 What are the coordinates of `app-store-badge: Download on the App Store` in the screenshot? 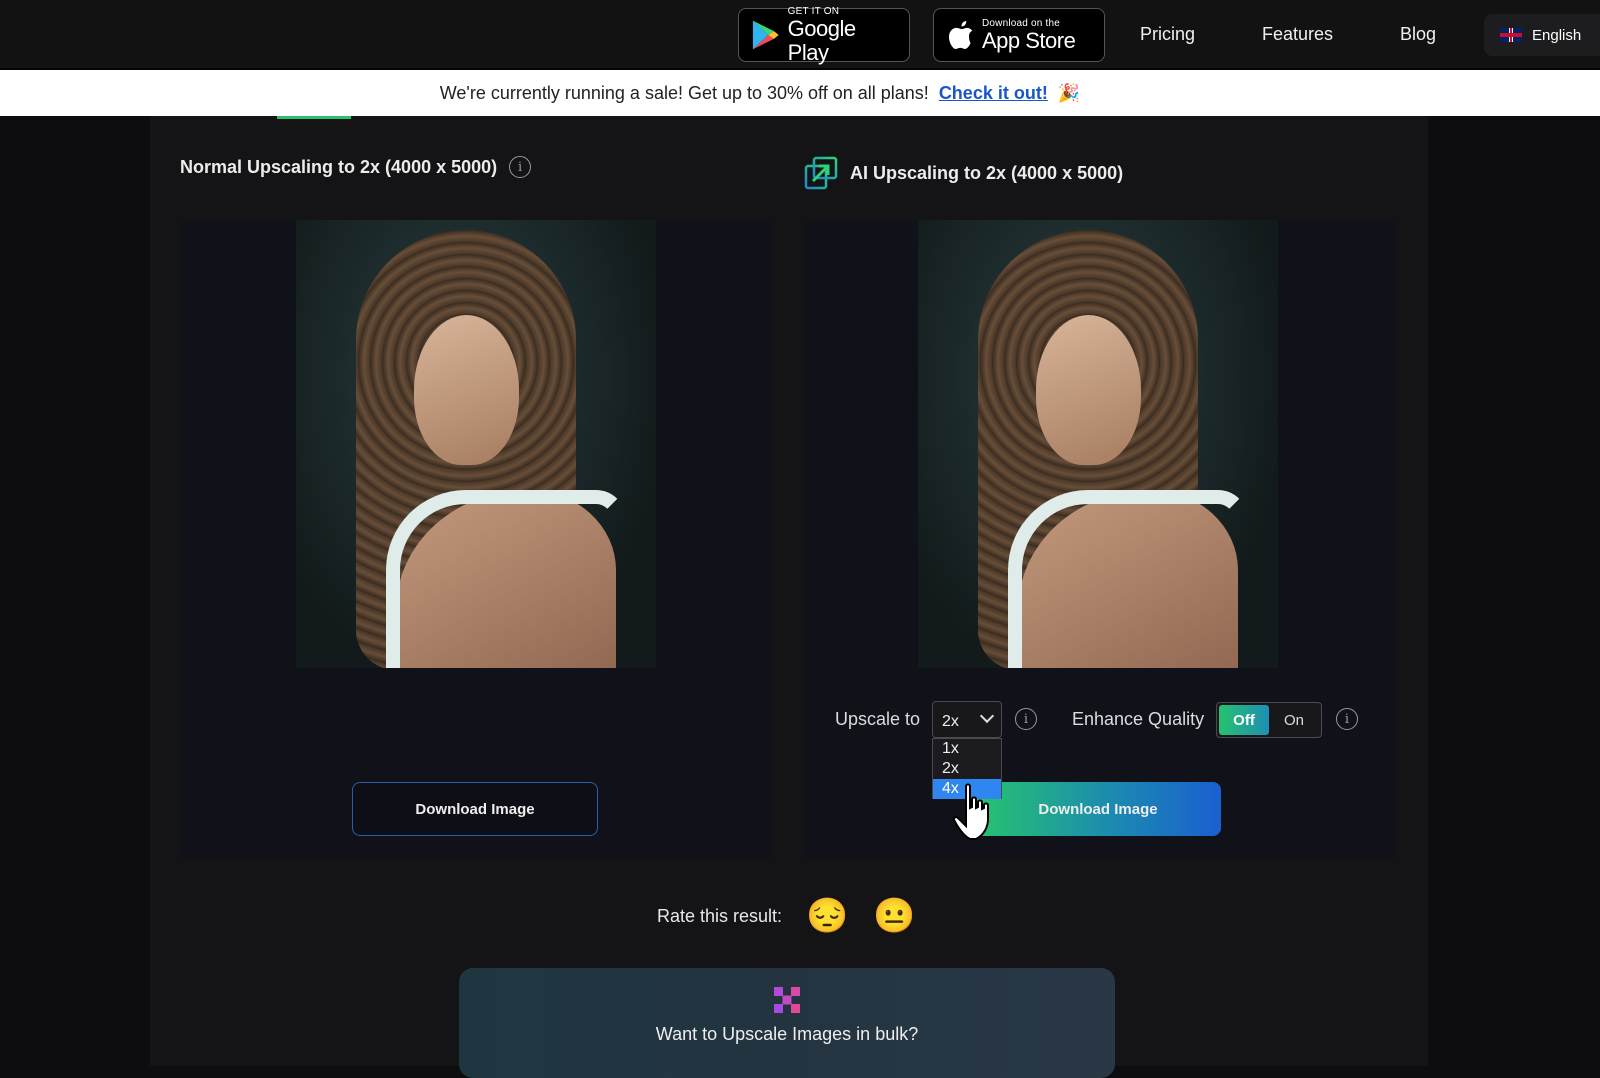 It's located at (1019, 35).